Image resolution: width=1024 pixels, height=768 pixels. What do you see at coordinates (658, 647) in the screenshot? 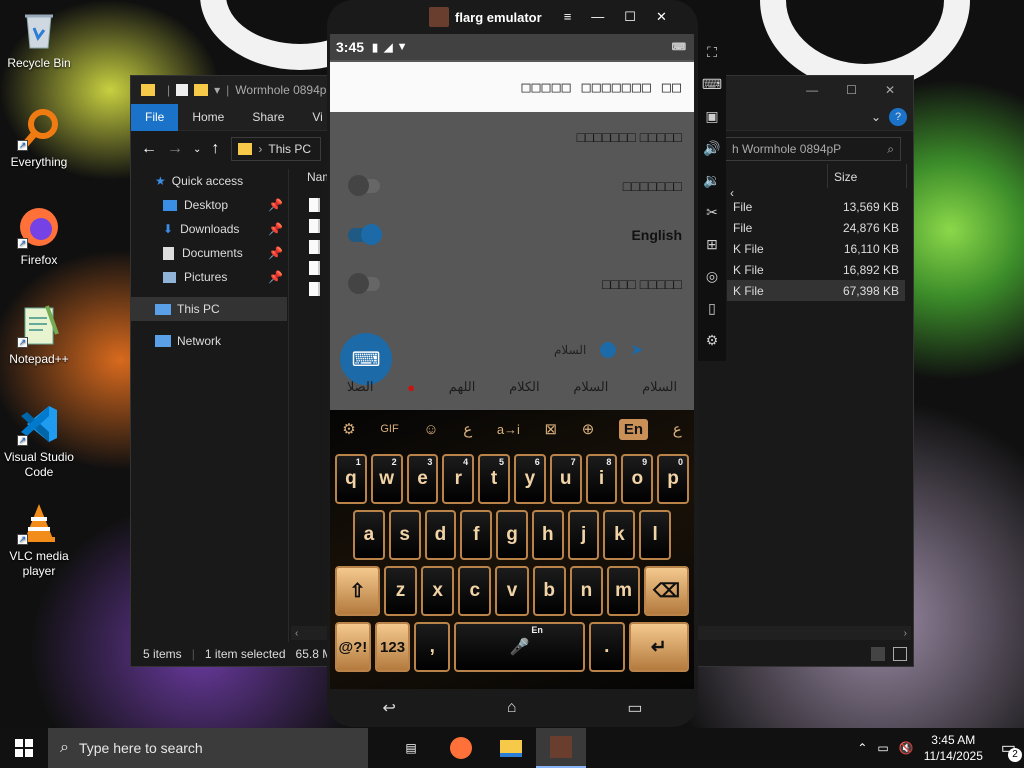
I see `enter-key-icon: ↵` at bounding box center [658, 647].